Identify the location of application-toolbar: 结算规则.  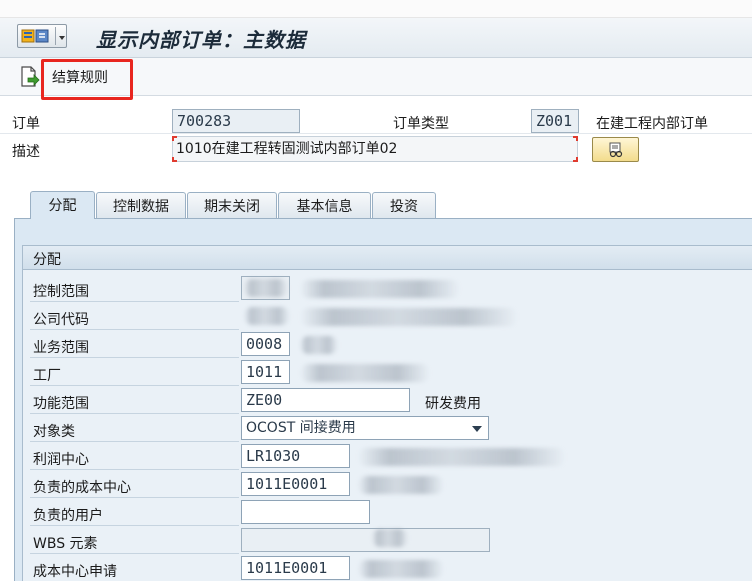
(376, 77).